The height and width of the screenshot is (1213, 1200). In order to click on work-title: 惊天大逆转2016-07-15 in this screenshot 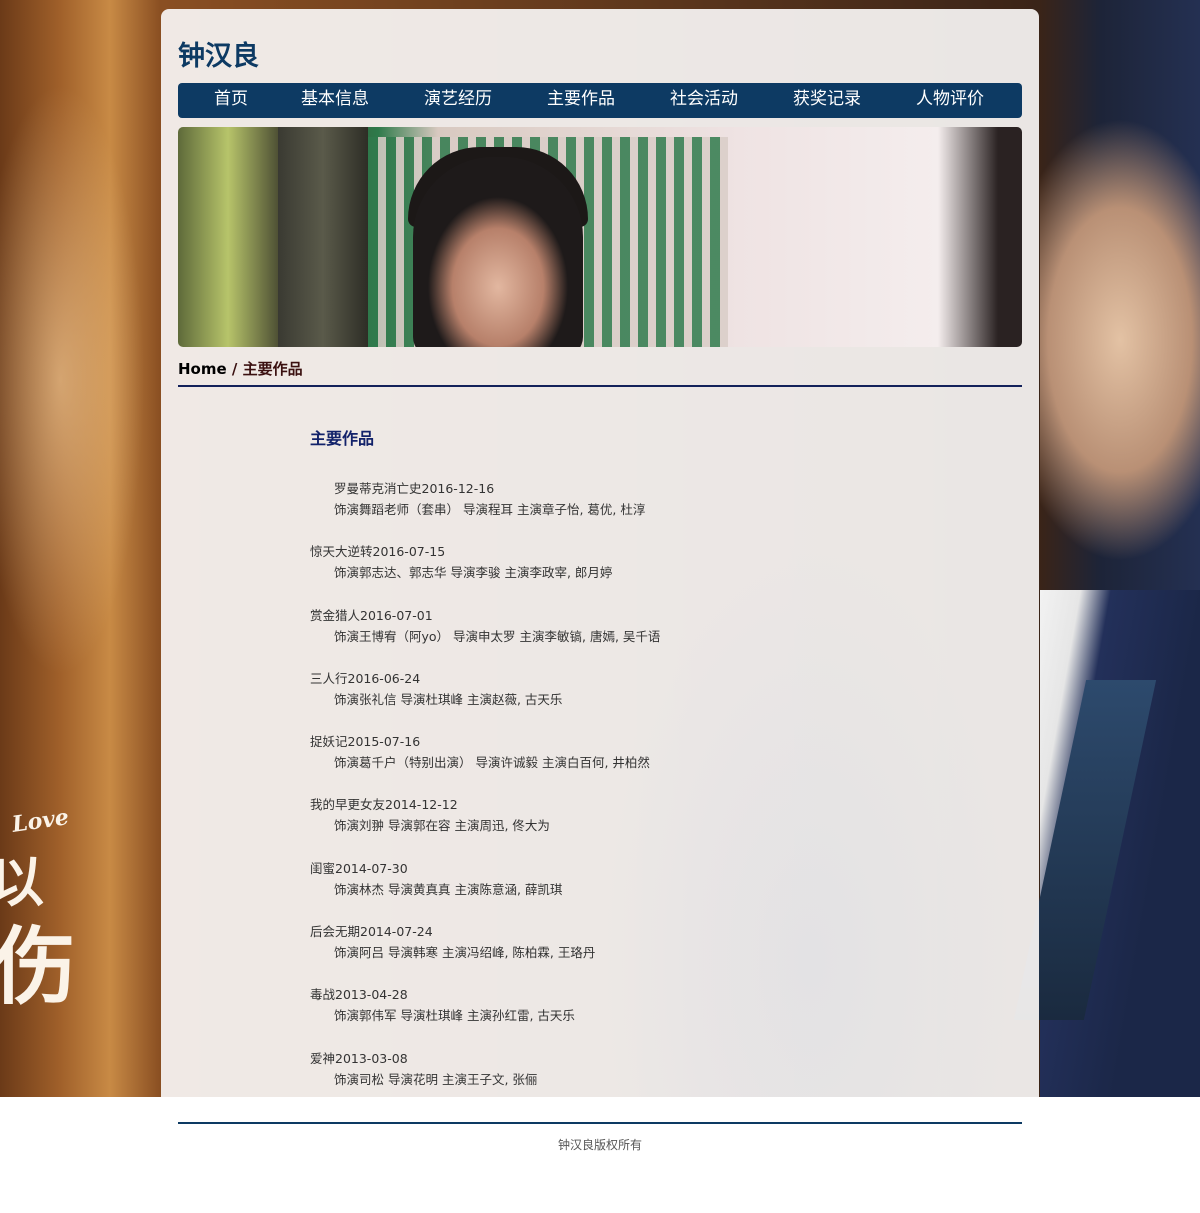, I will do `click(378, 552)`.